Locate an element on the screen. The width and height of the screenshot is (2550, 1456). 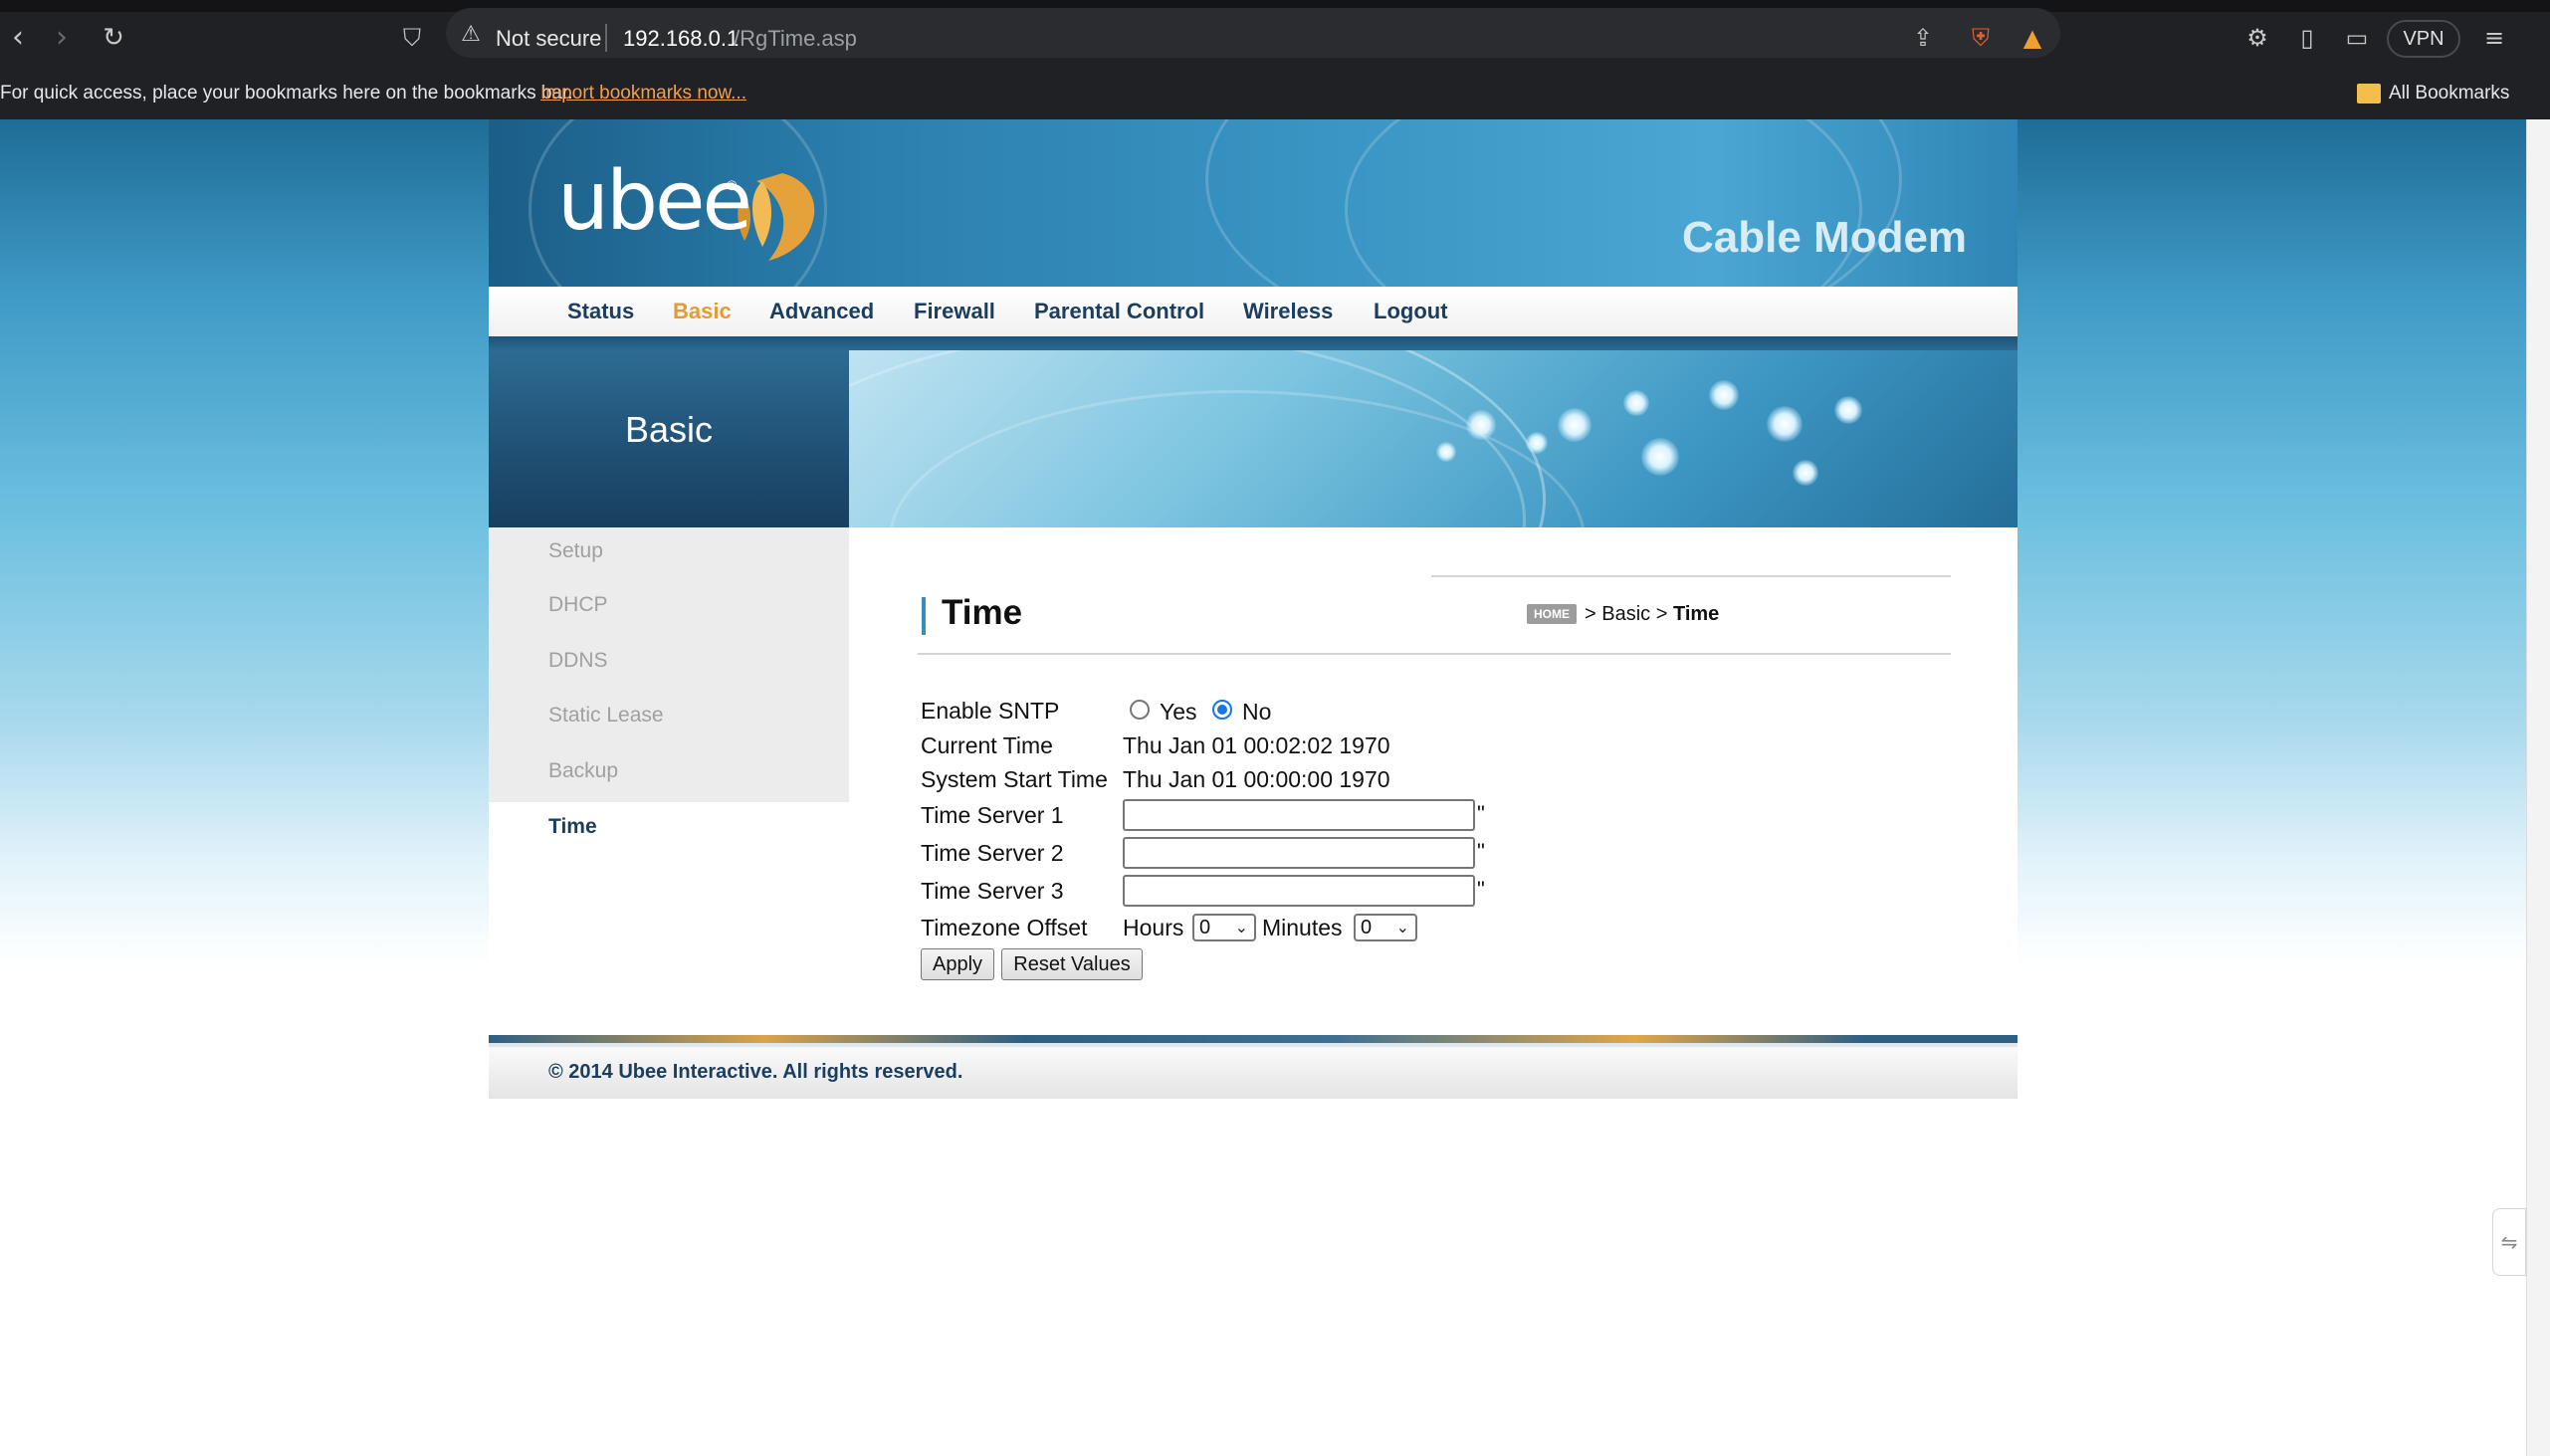
time-server-2-mark: " is located at coordinates (1481, 851).